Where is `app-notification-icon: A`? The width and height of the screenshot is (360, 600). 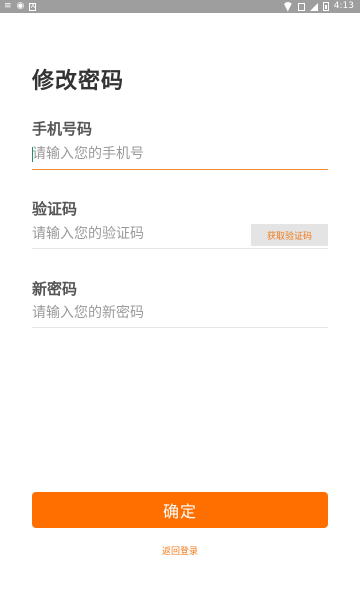
app-notification-icon: A is located at coordinates (33, 6).